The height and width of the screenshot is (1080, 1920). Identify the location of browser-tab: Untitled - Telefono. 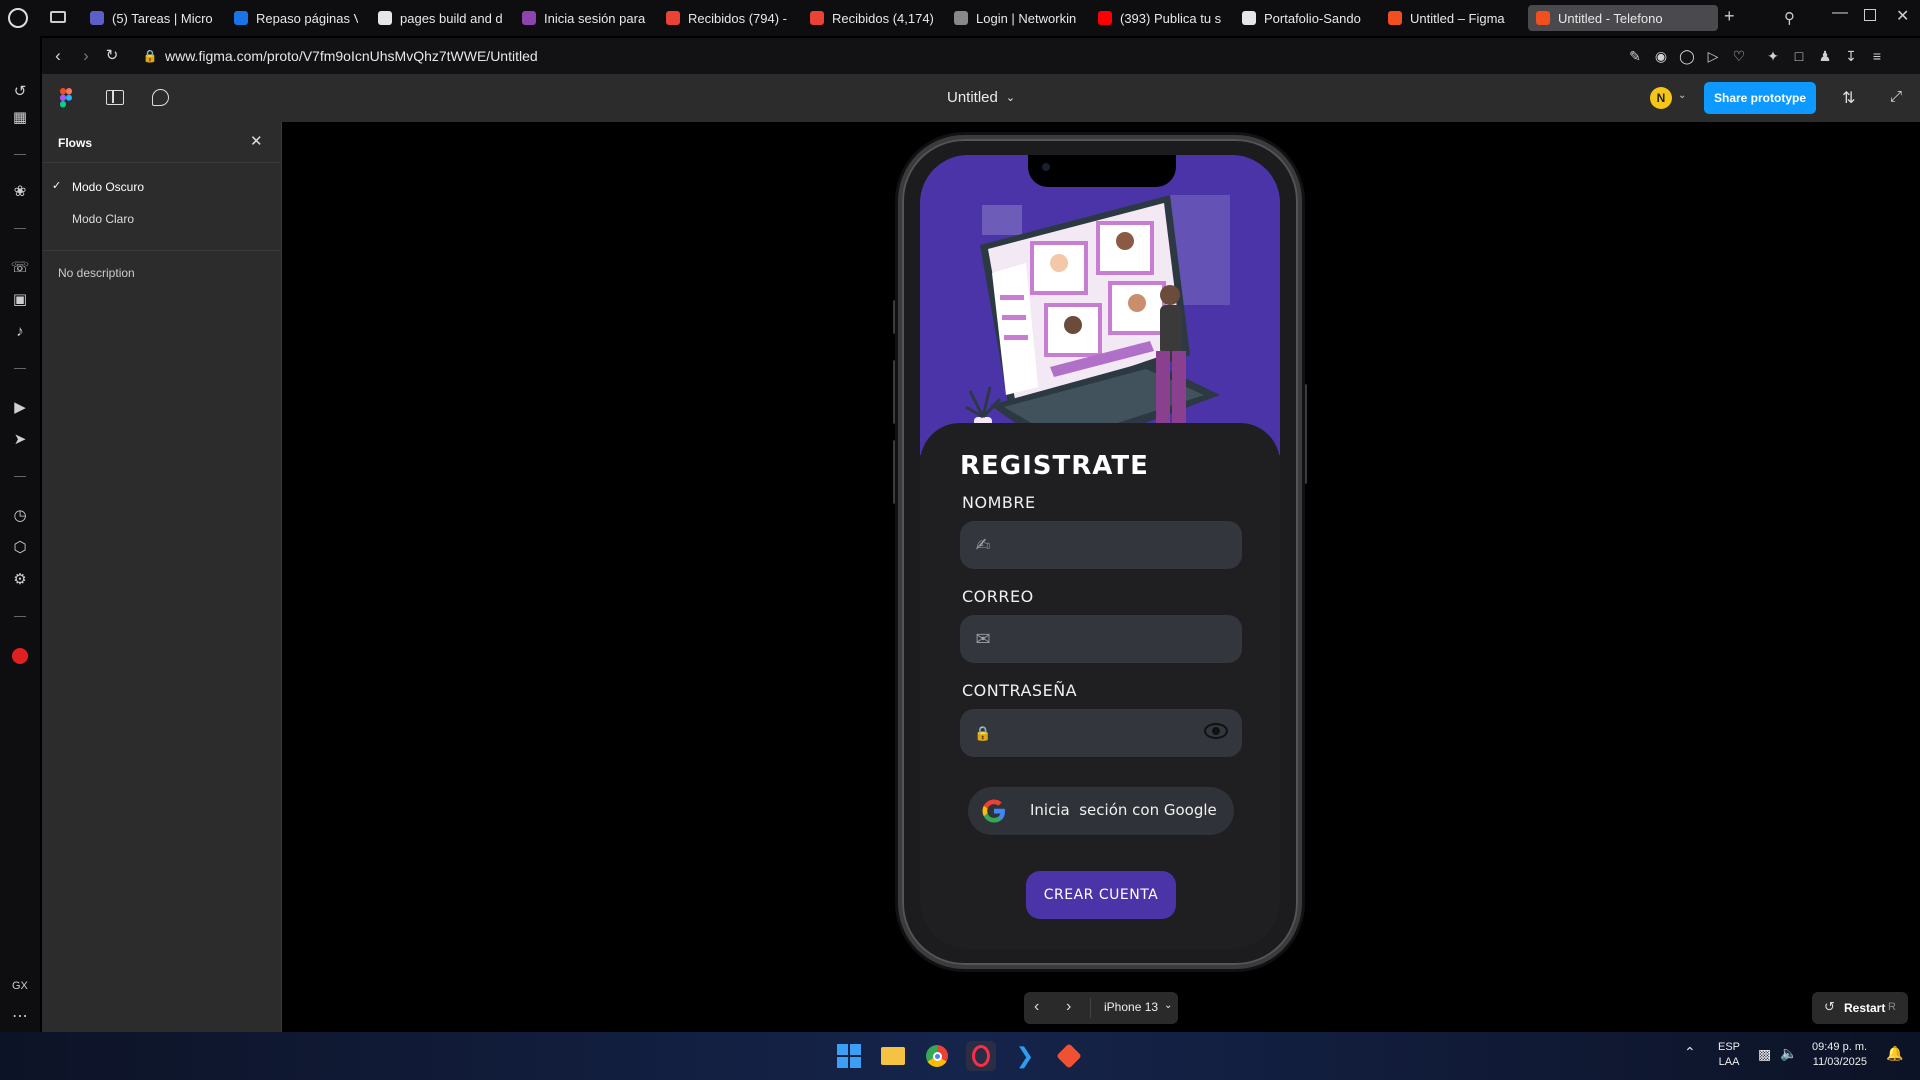
(1623, 18).